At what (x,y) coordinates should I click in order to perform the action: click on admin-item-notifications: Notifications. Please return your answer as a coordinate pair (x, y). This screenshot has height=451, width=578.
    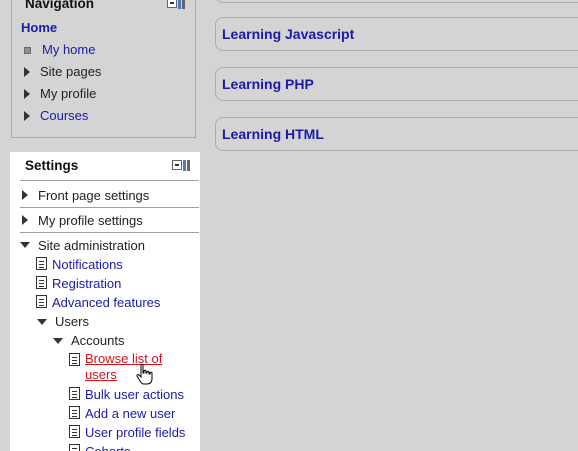
    Looking at the image, I should click on (79, 264).